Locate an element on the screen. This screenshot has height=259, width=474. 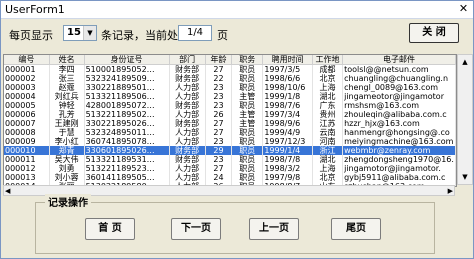
table-cell: rmshsm@163.com is located at coordinates (399, 105).